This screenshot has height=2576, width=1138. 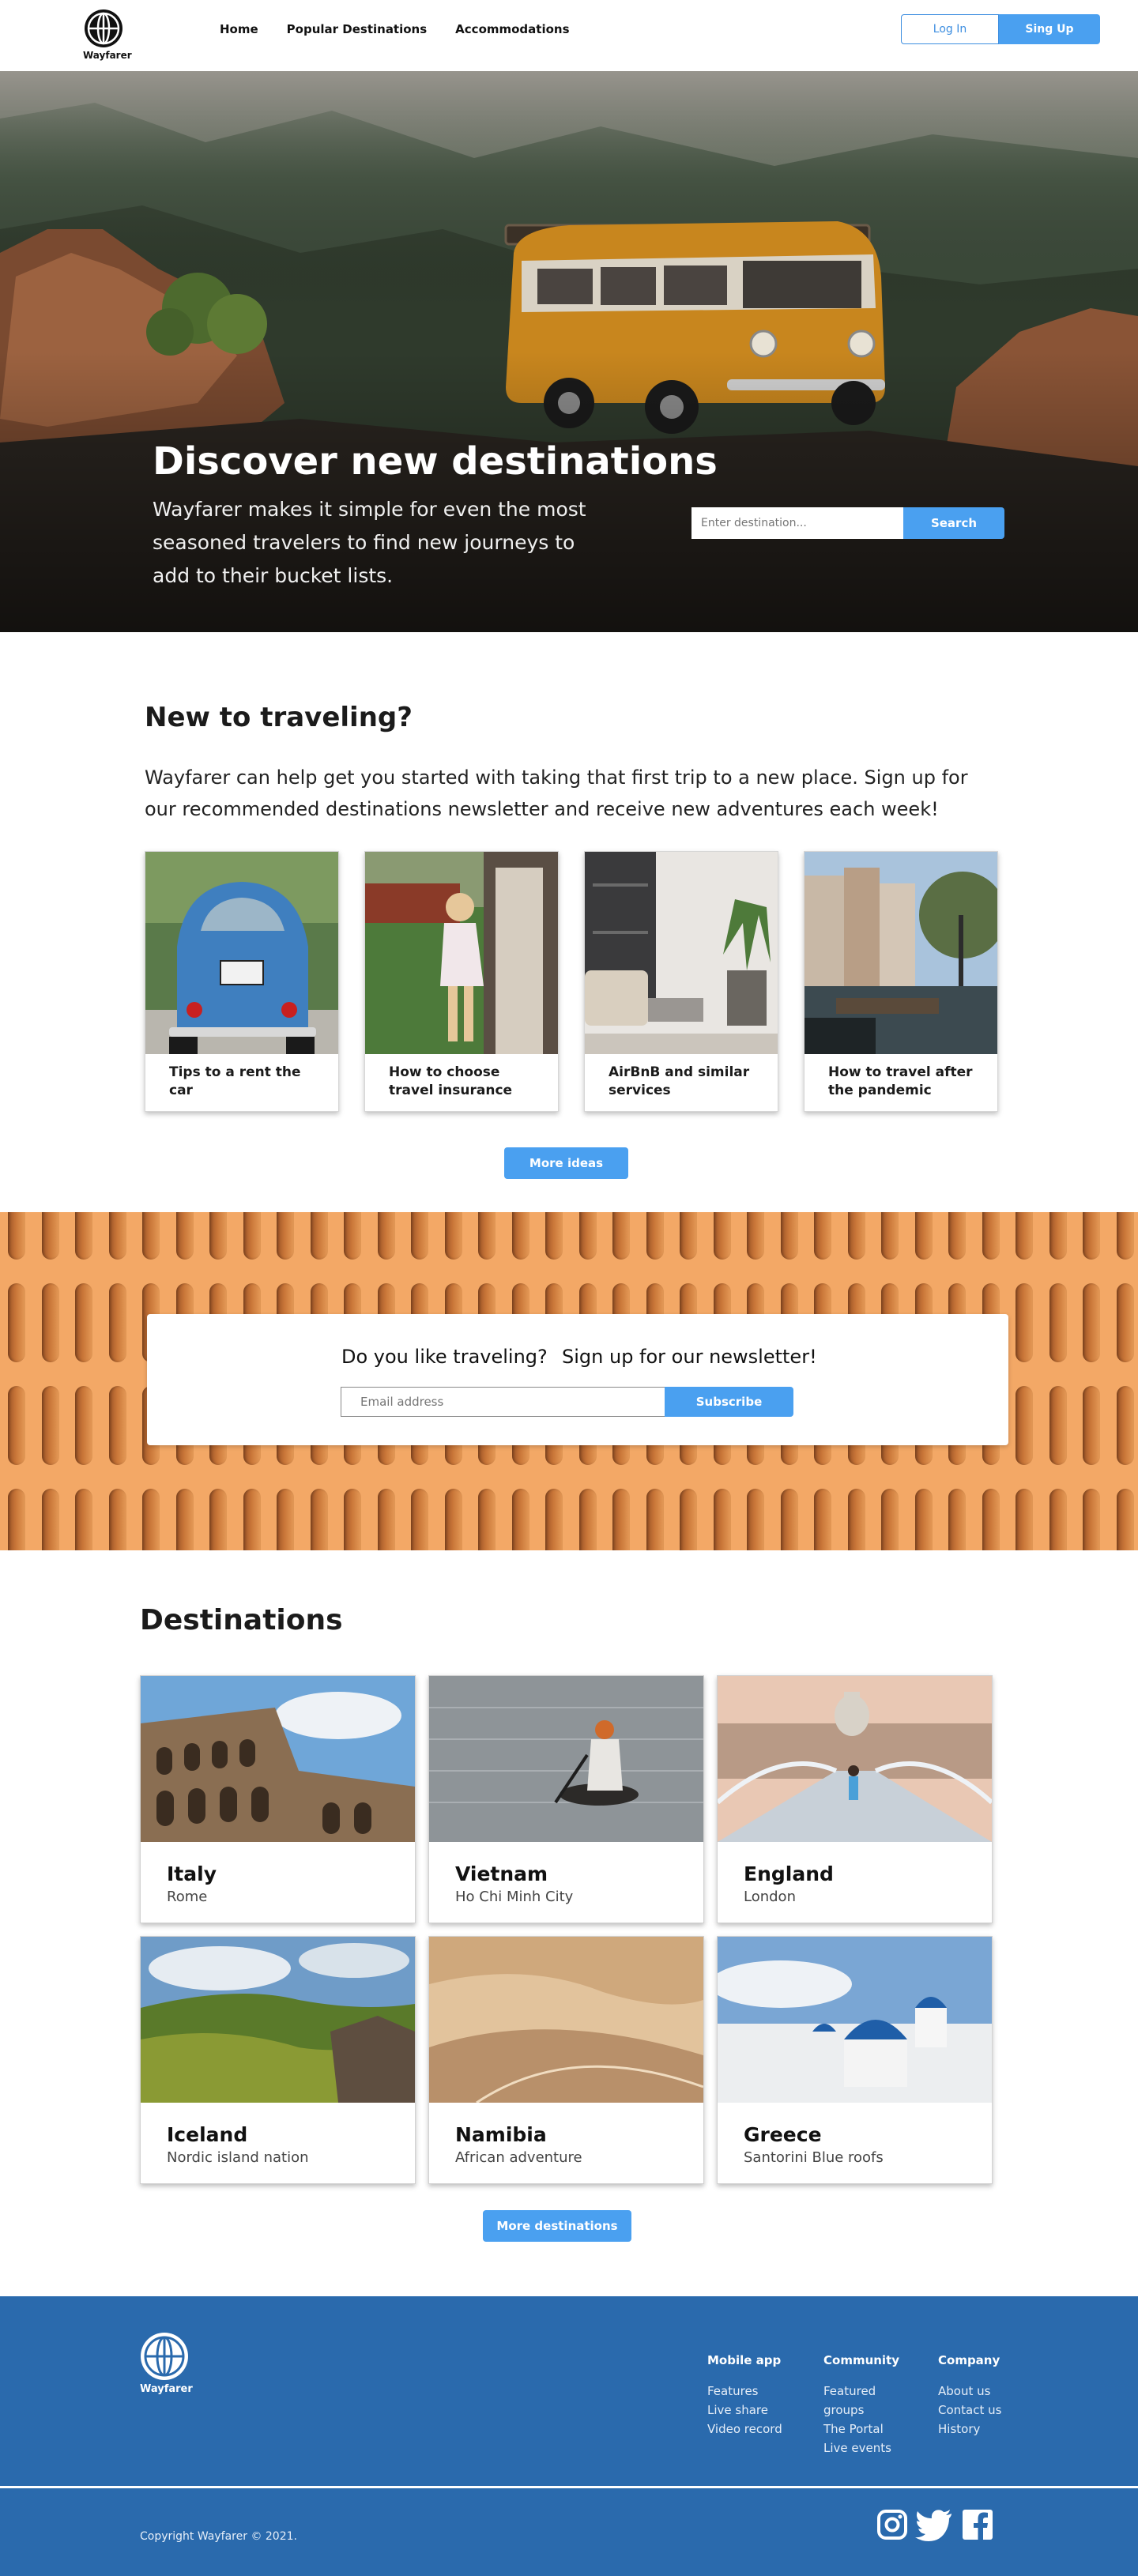 I want to click on footer-logo: Wayfarer, so click(x=166, y=2364).